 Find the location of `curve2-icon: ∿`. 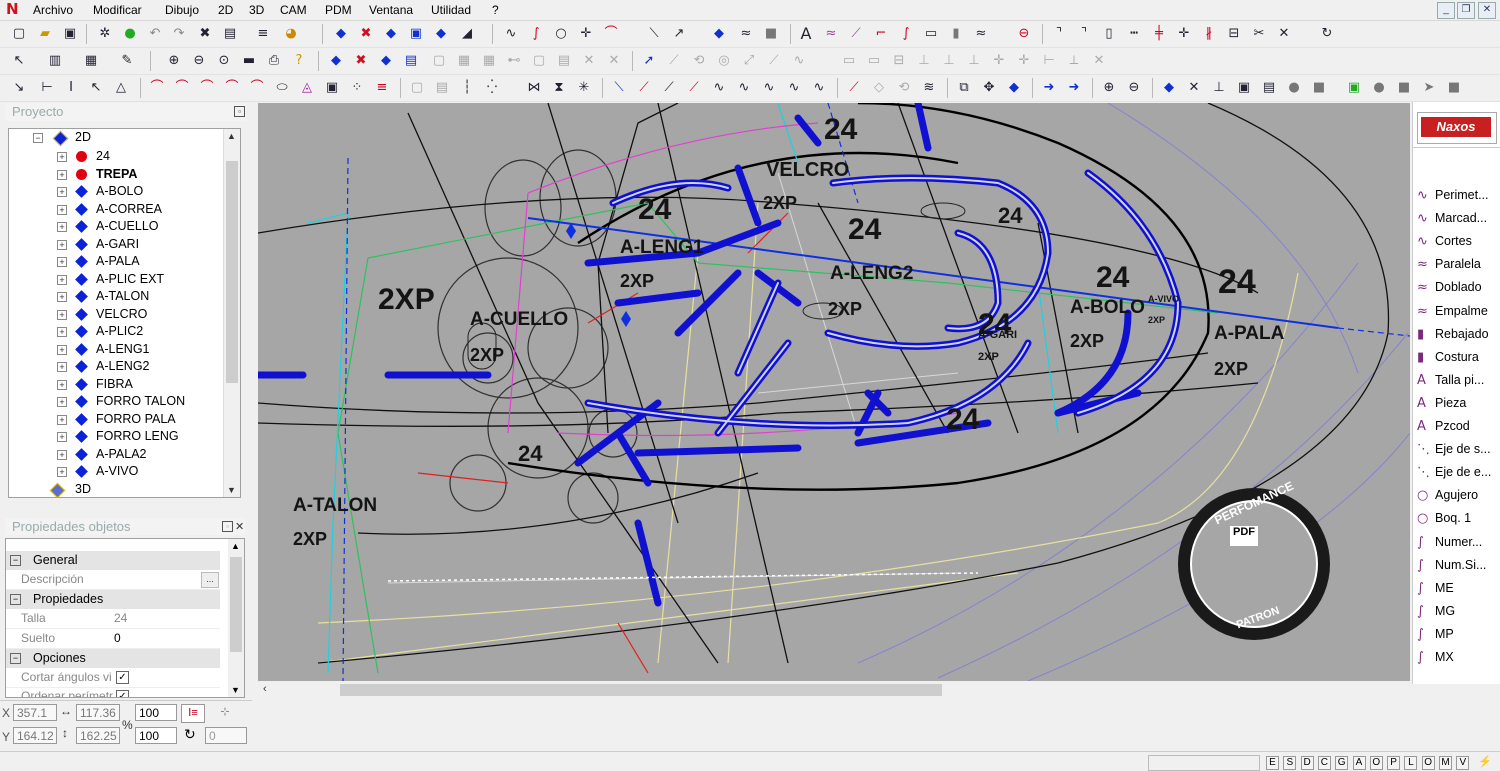

curve2-icon: ∿ is located at coordinates (799, 61).